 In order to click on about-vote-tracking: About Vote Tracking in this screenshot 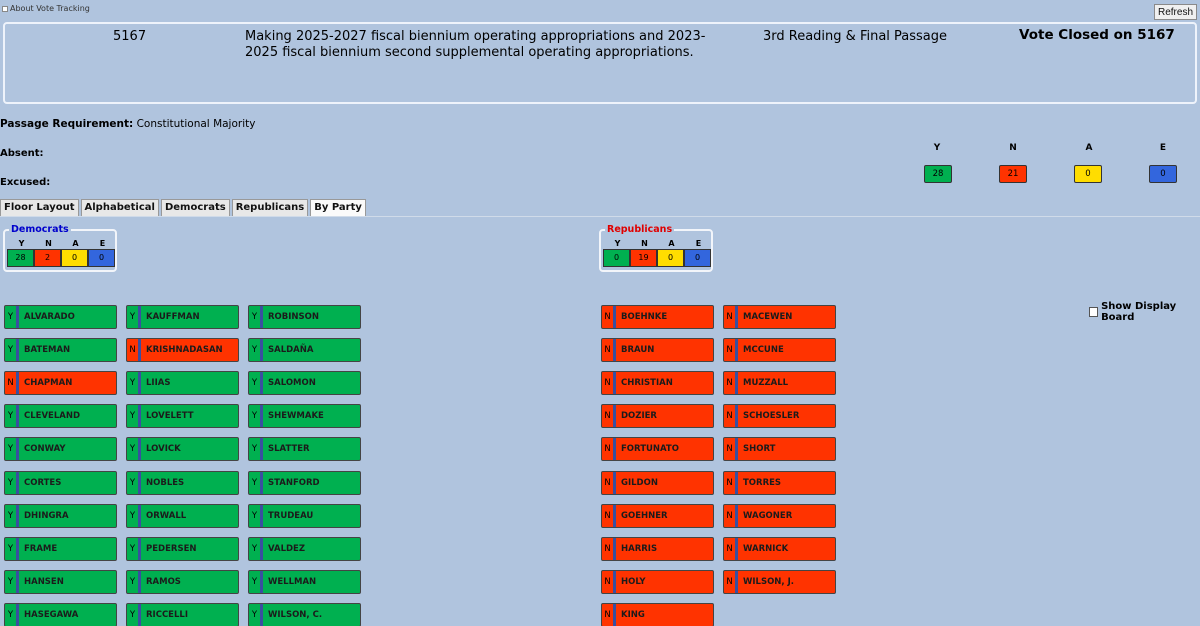, I will do `click(46, 8)`.